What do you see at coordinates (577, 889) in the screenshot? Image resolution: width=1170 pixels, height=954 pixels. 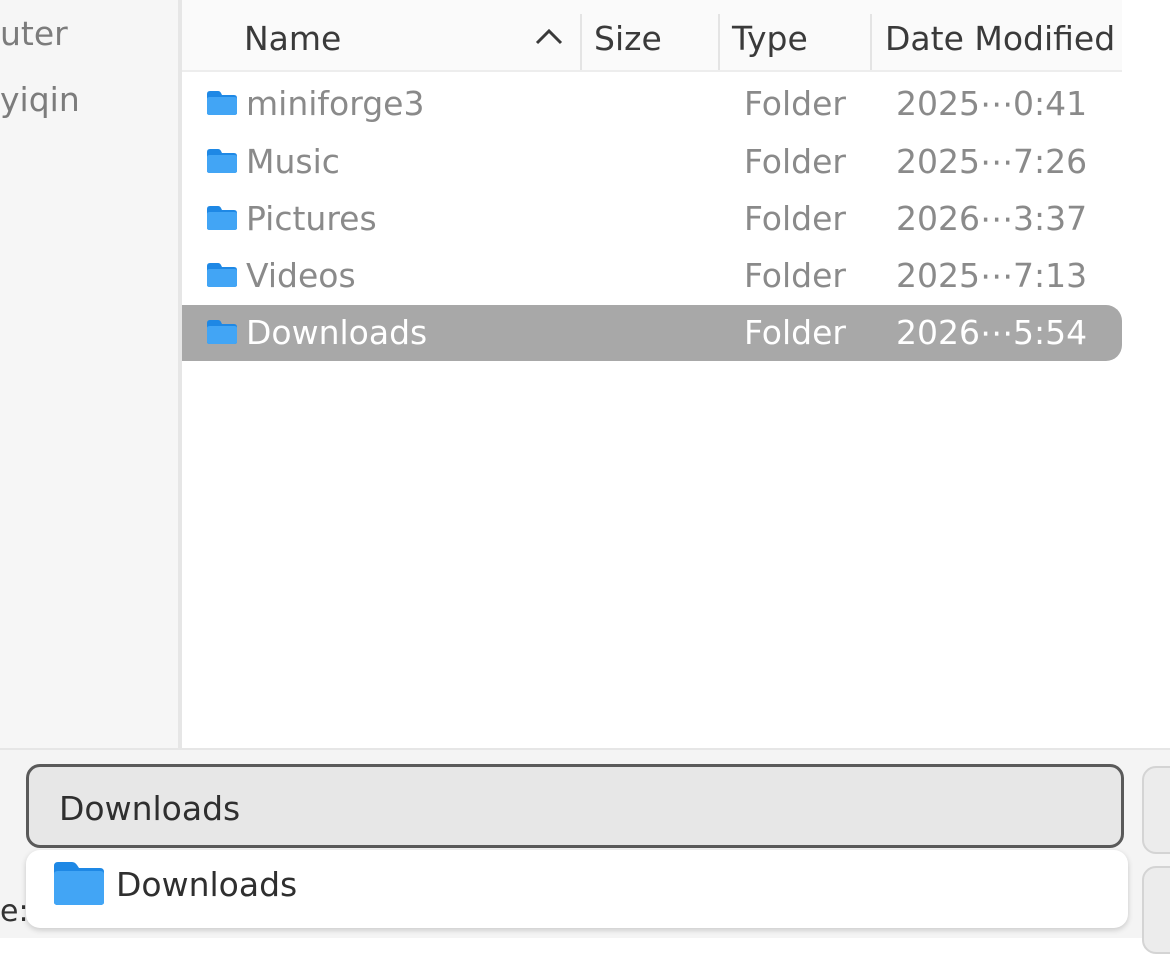 I see `completion-popup: Downloads` at bounding box center [577, 889].